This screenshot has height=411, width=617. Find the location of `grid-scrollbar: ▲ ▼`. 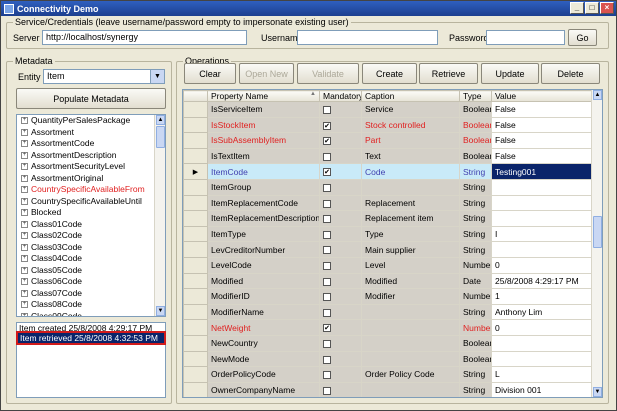

grid-scrollbar: ▲ ▼ is located at coordinates (596, 243).